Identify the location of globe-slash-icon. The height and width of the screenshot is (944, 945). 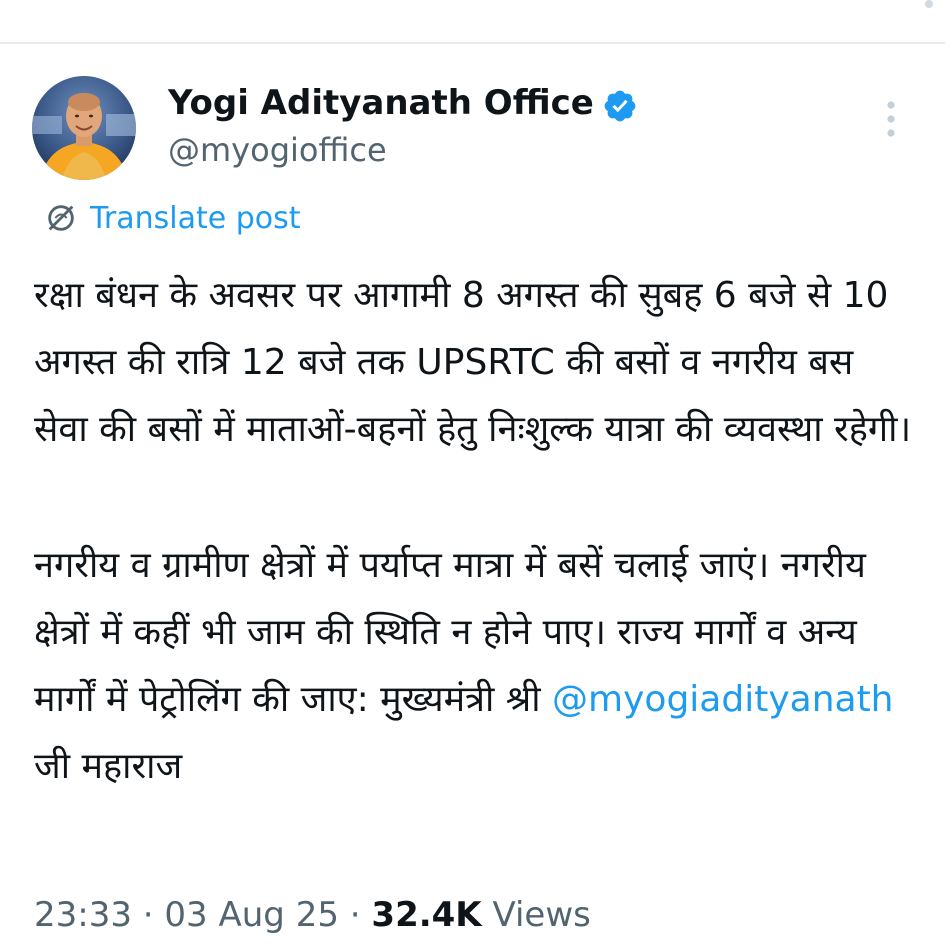
(61, 218).